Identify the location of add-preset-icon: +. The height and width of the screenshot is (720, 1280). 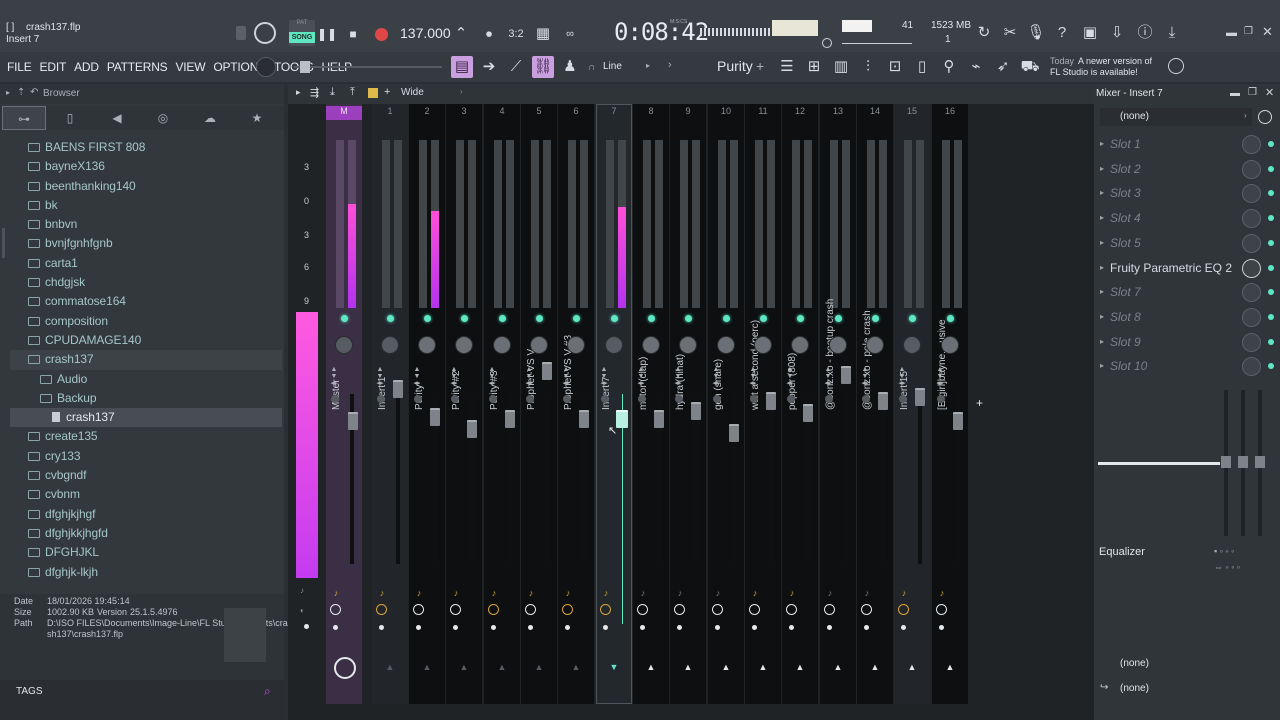
(760, 66).